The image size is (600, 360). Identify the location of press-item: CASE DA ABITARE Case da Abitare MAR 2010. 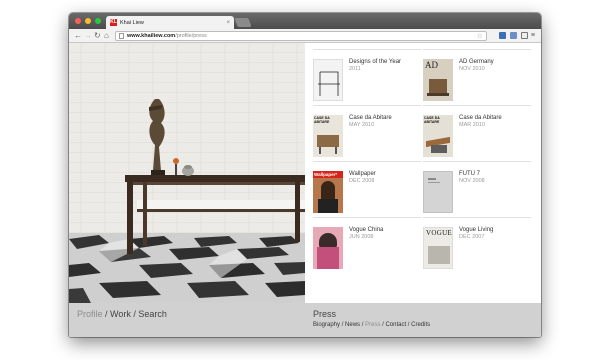
(477, 133).